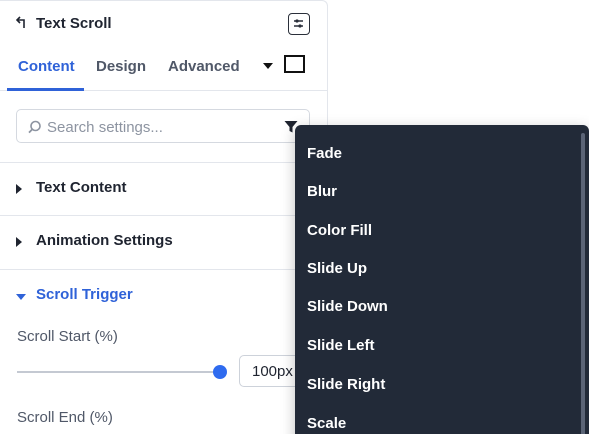 This screenshot has height=434, width=589. I want to click on scroll-start-slider-thumb, so click(220, 372).